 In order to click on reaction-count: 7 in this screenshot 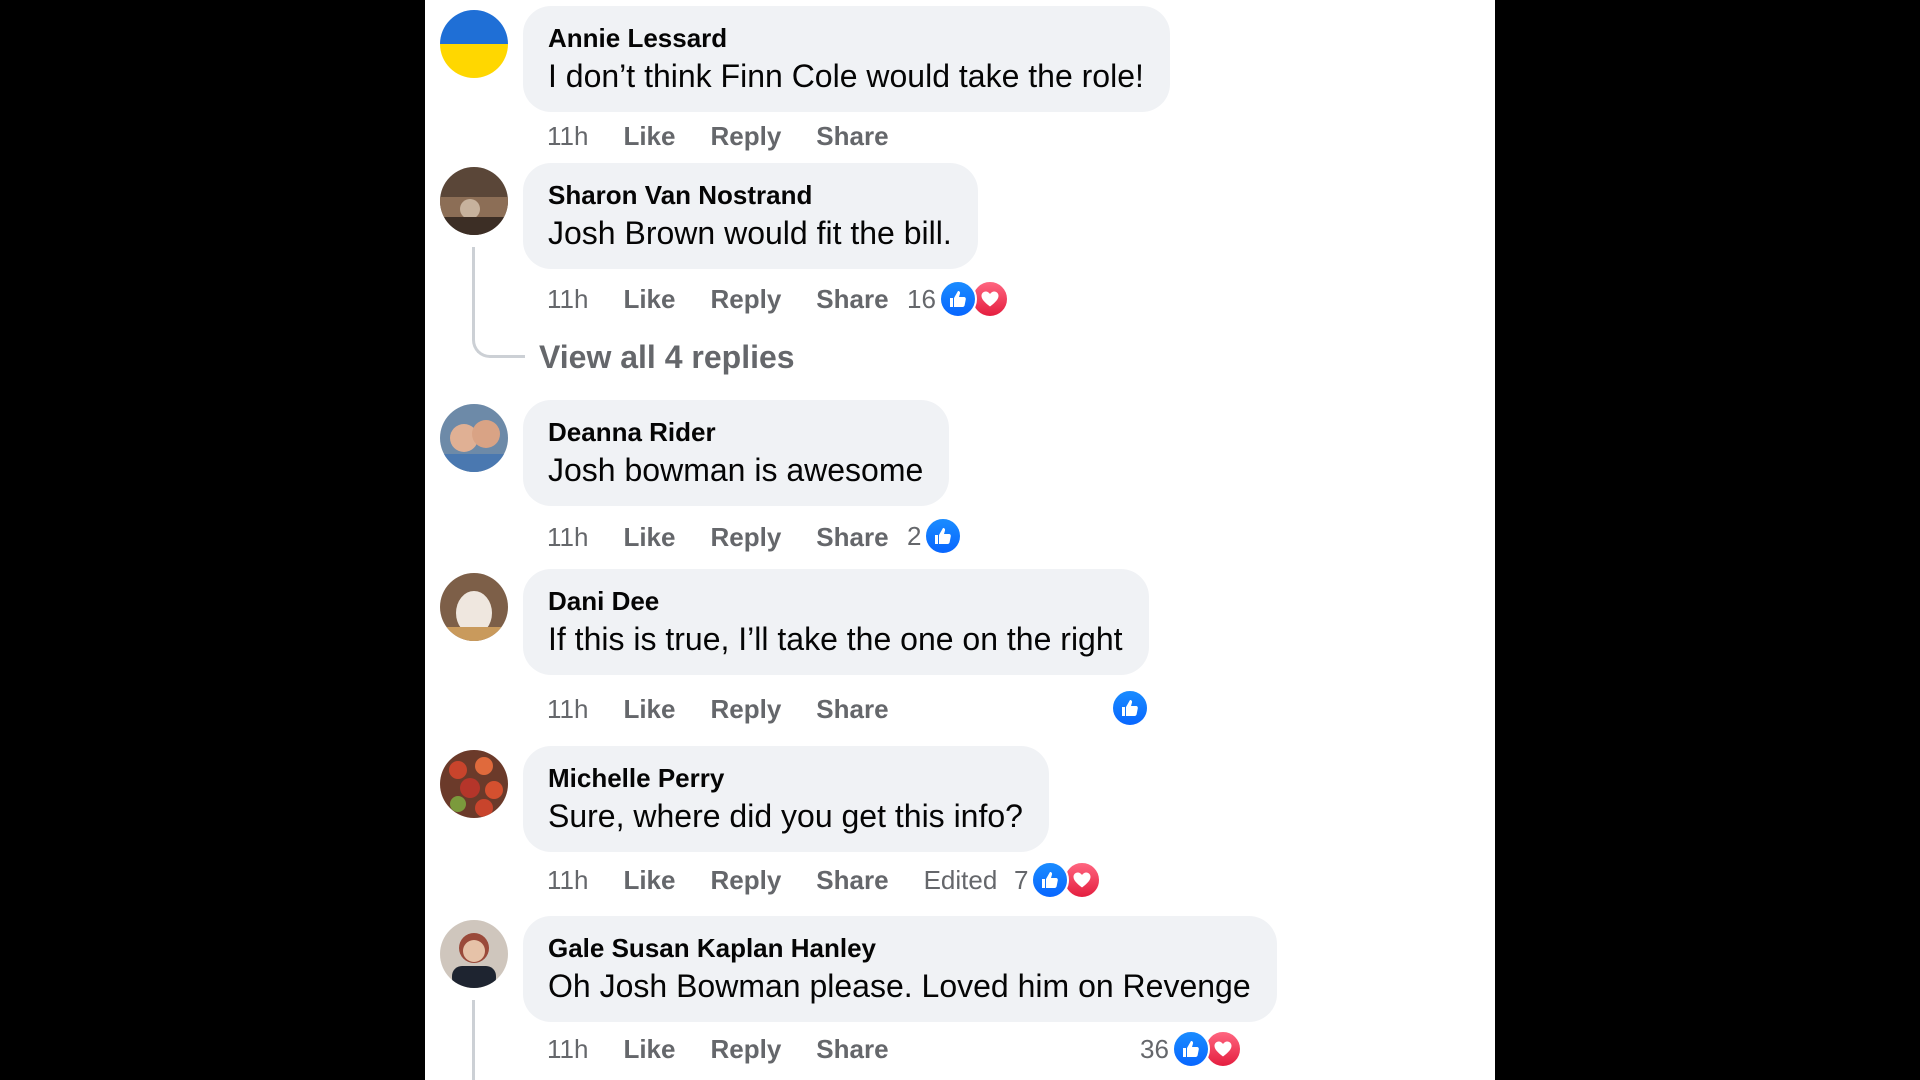, I will do `click(1021, 879)`.